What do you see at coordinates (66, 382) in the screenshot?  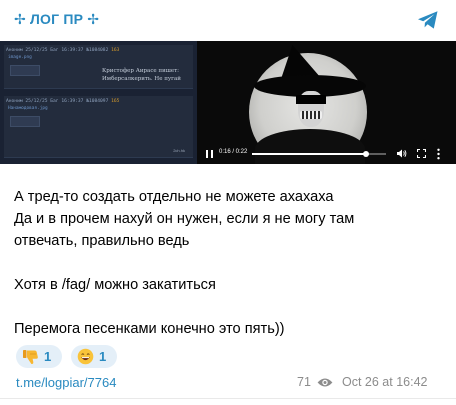 I see `post-link: t.me/logpiar/7764` at bounding box center [66, 382].